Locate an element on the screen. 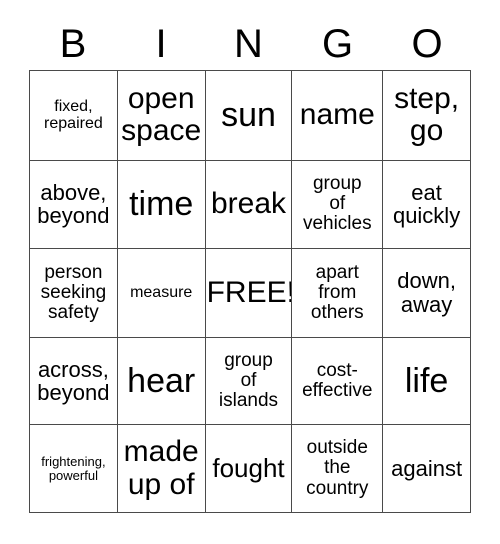  bingo-cell: hear is located at coordinates (161, 382).